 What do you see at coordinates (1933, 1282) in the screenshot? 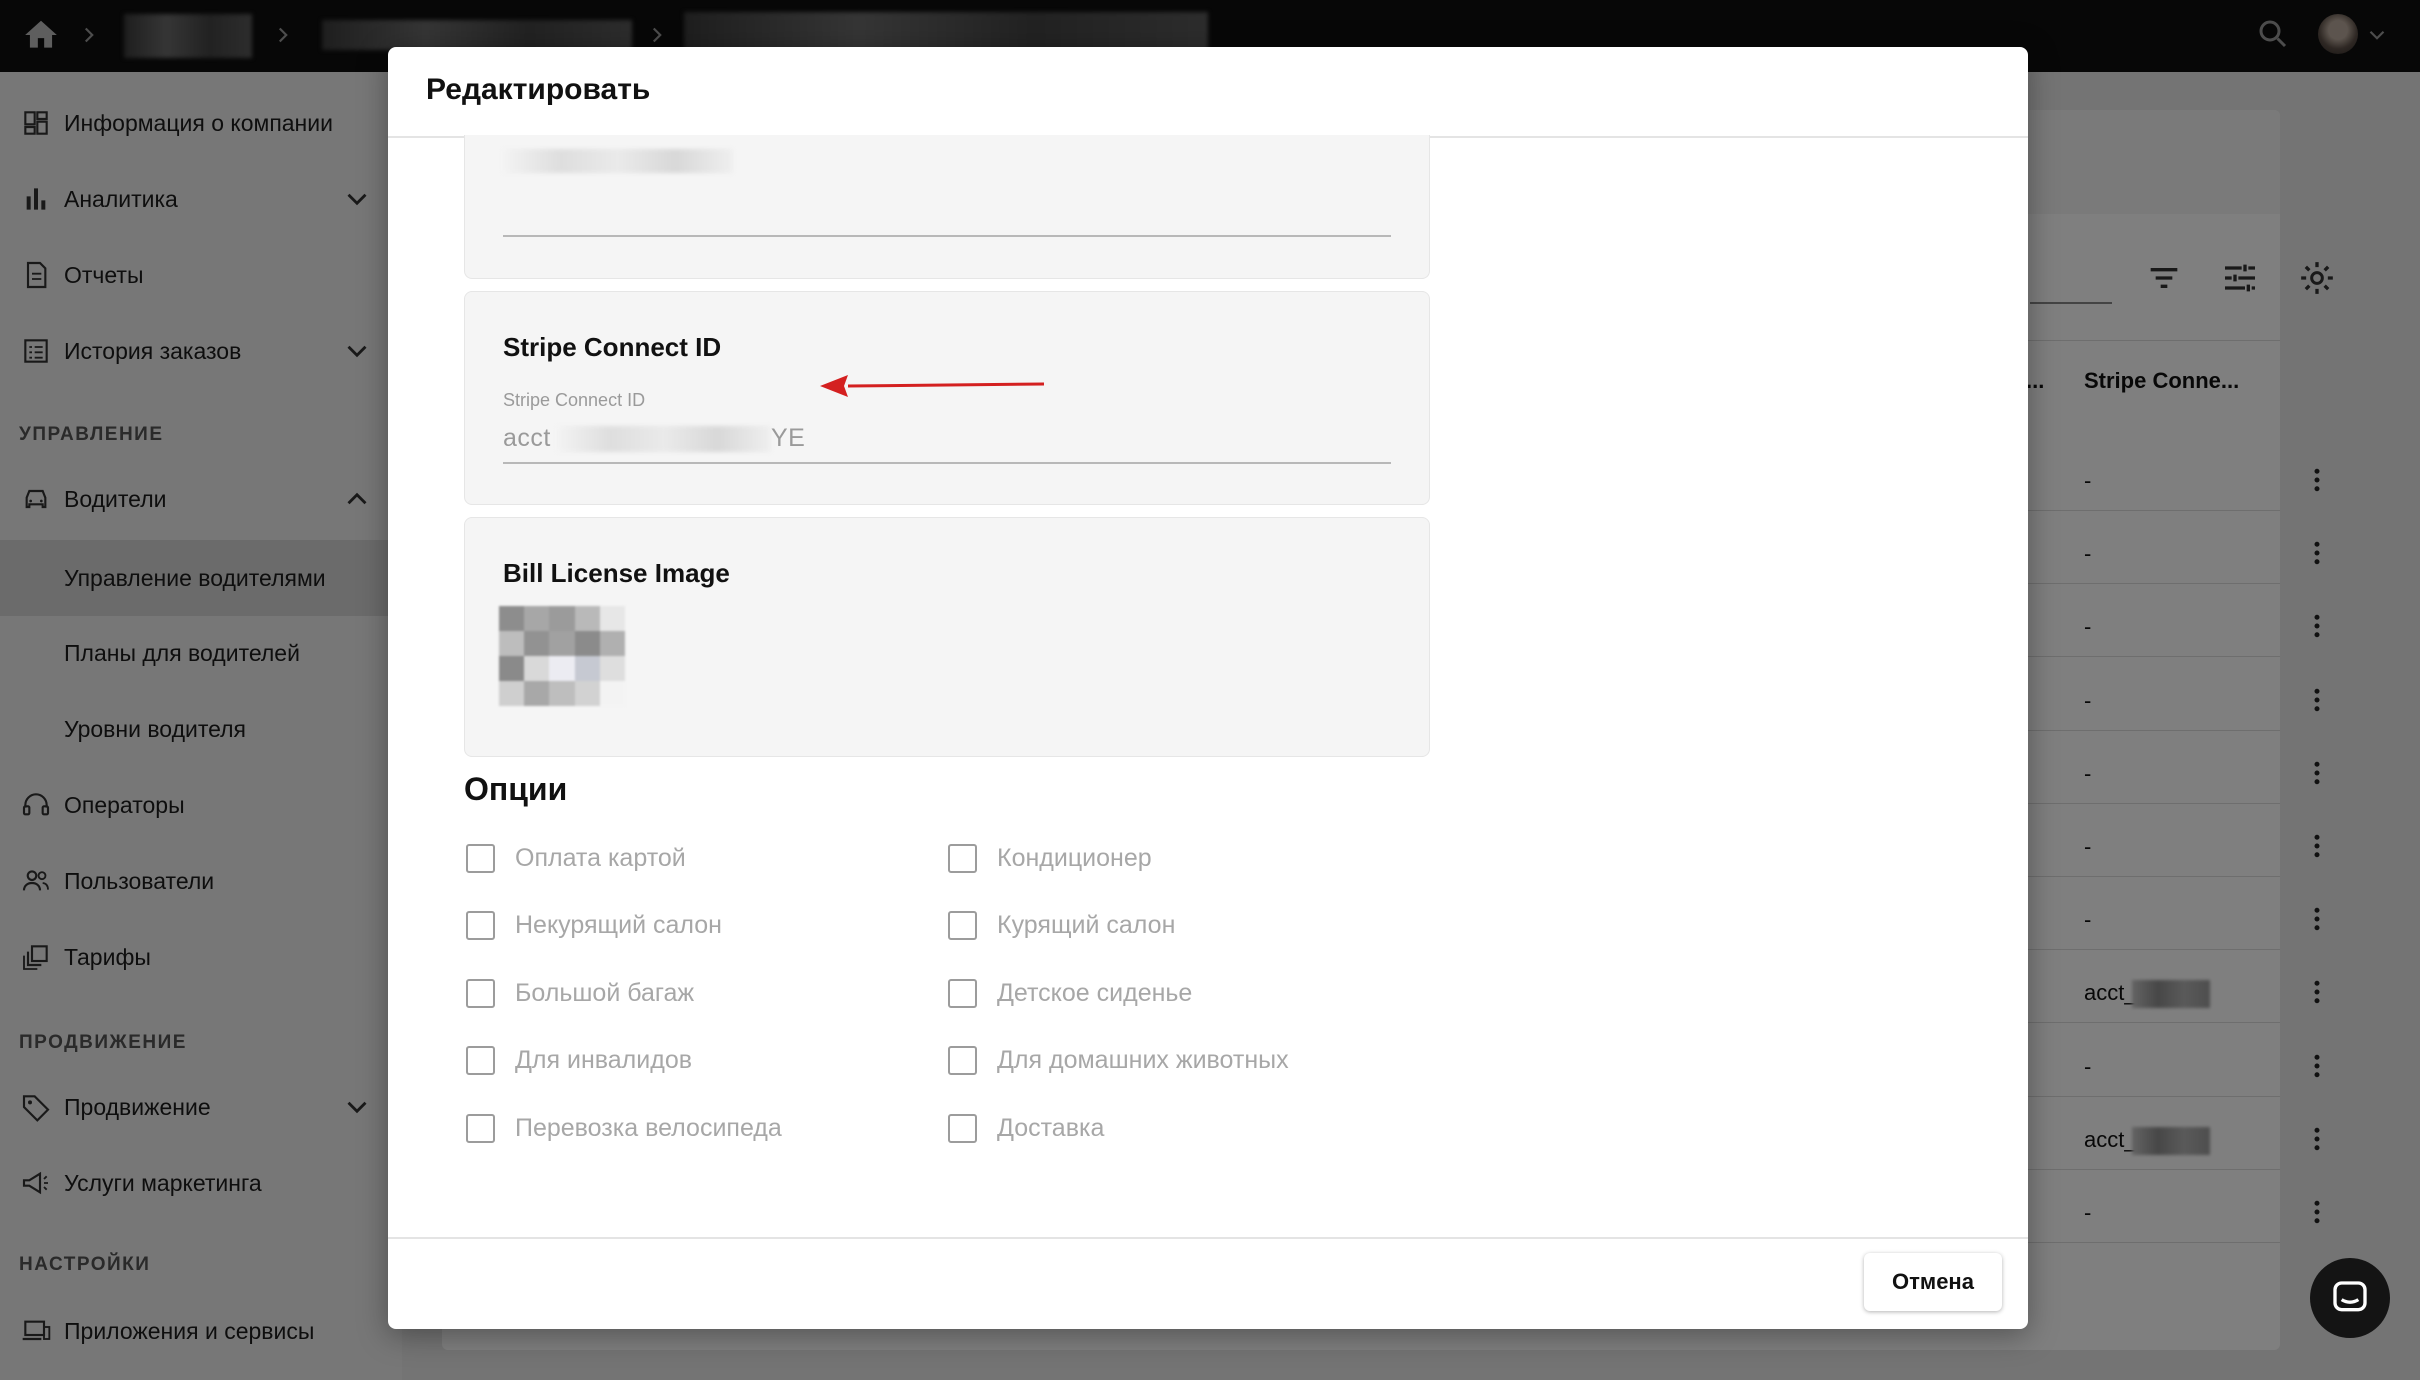
I see `cancel-button: Отмена` at bounding box center [1933, 1282].